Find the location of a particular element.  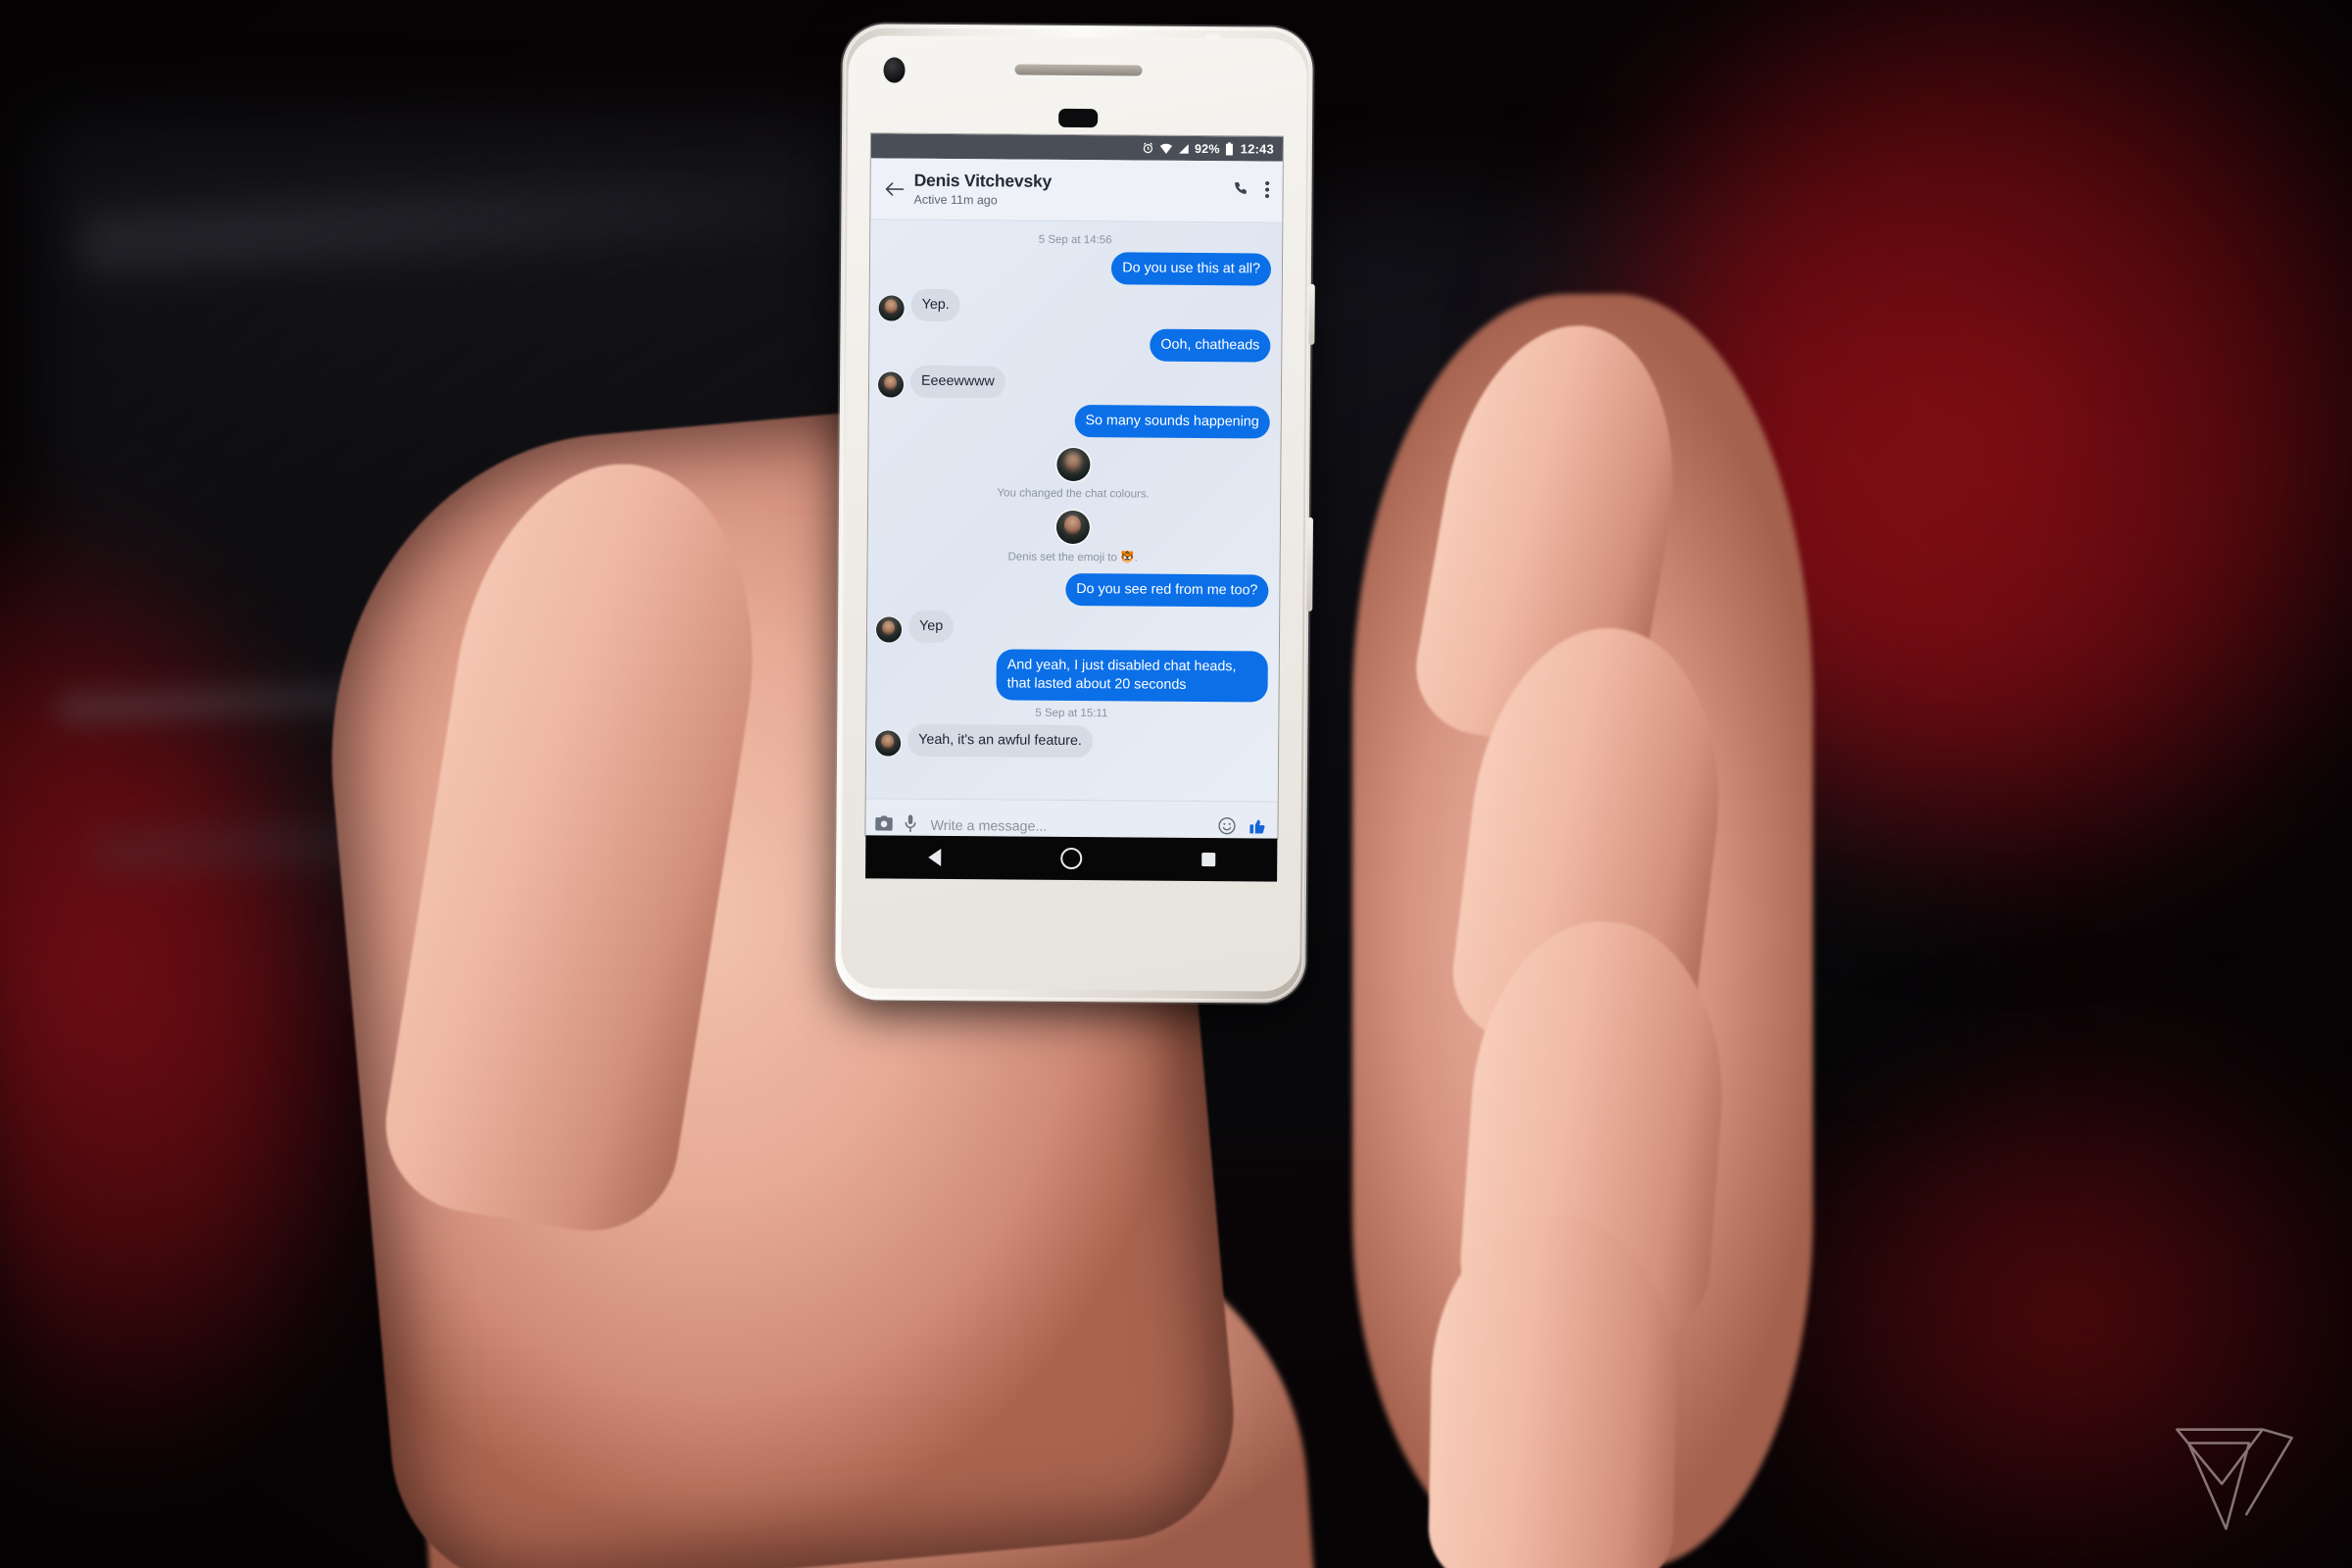

sensor-slot is located at coordinates (1078, 118).